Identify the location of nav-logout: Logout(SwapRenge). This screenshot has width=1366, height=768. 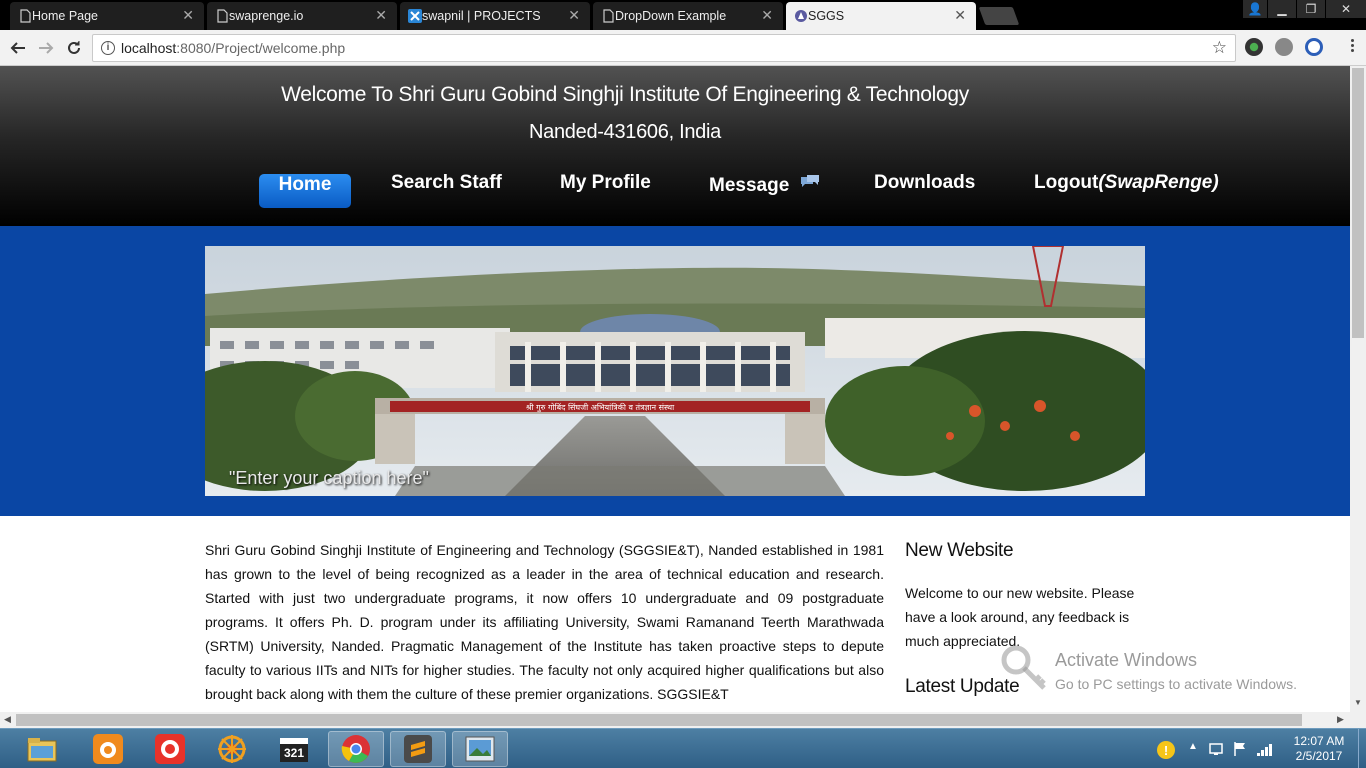
(1126, 183).